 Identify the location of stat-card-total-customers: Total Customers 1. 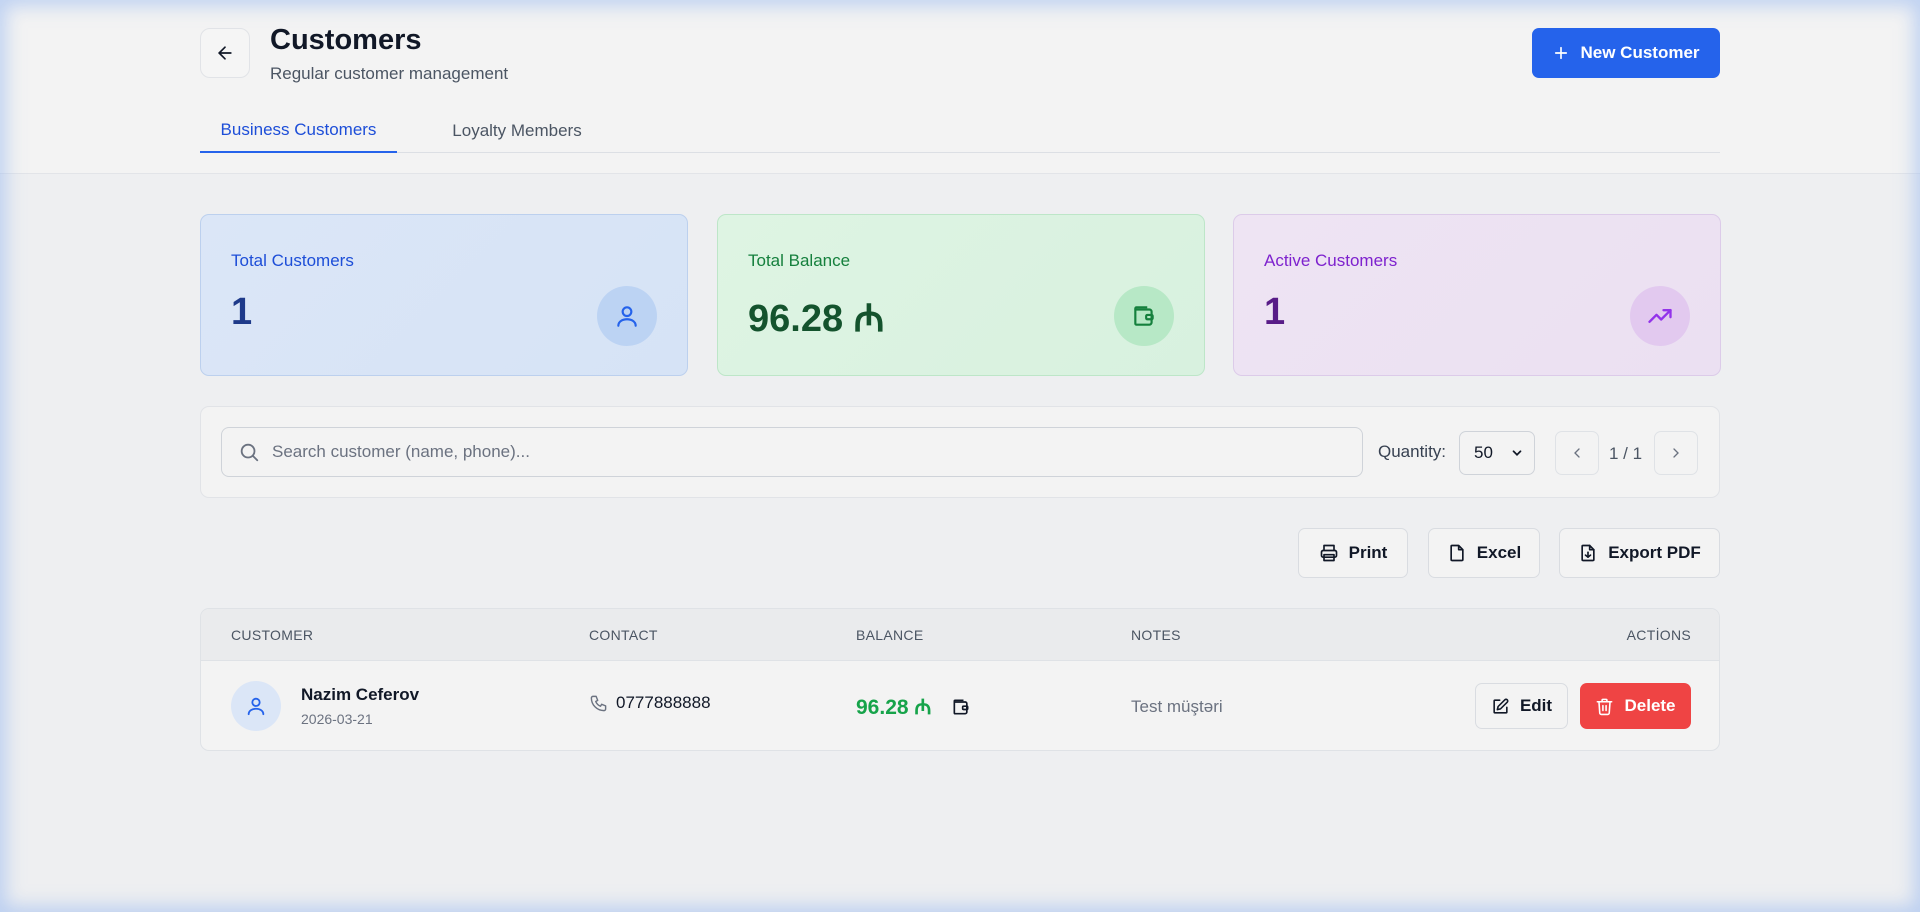
(444, 295).